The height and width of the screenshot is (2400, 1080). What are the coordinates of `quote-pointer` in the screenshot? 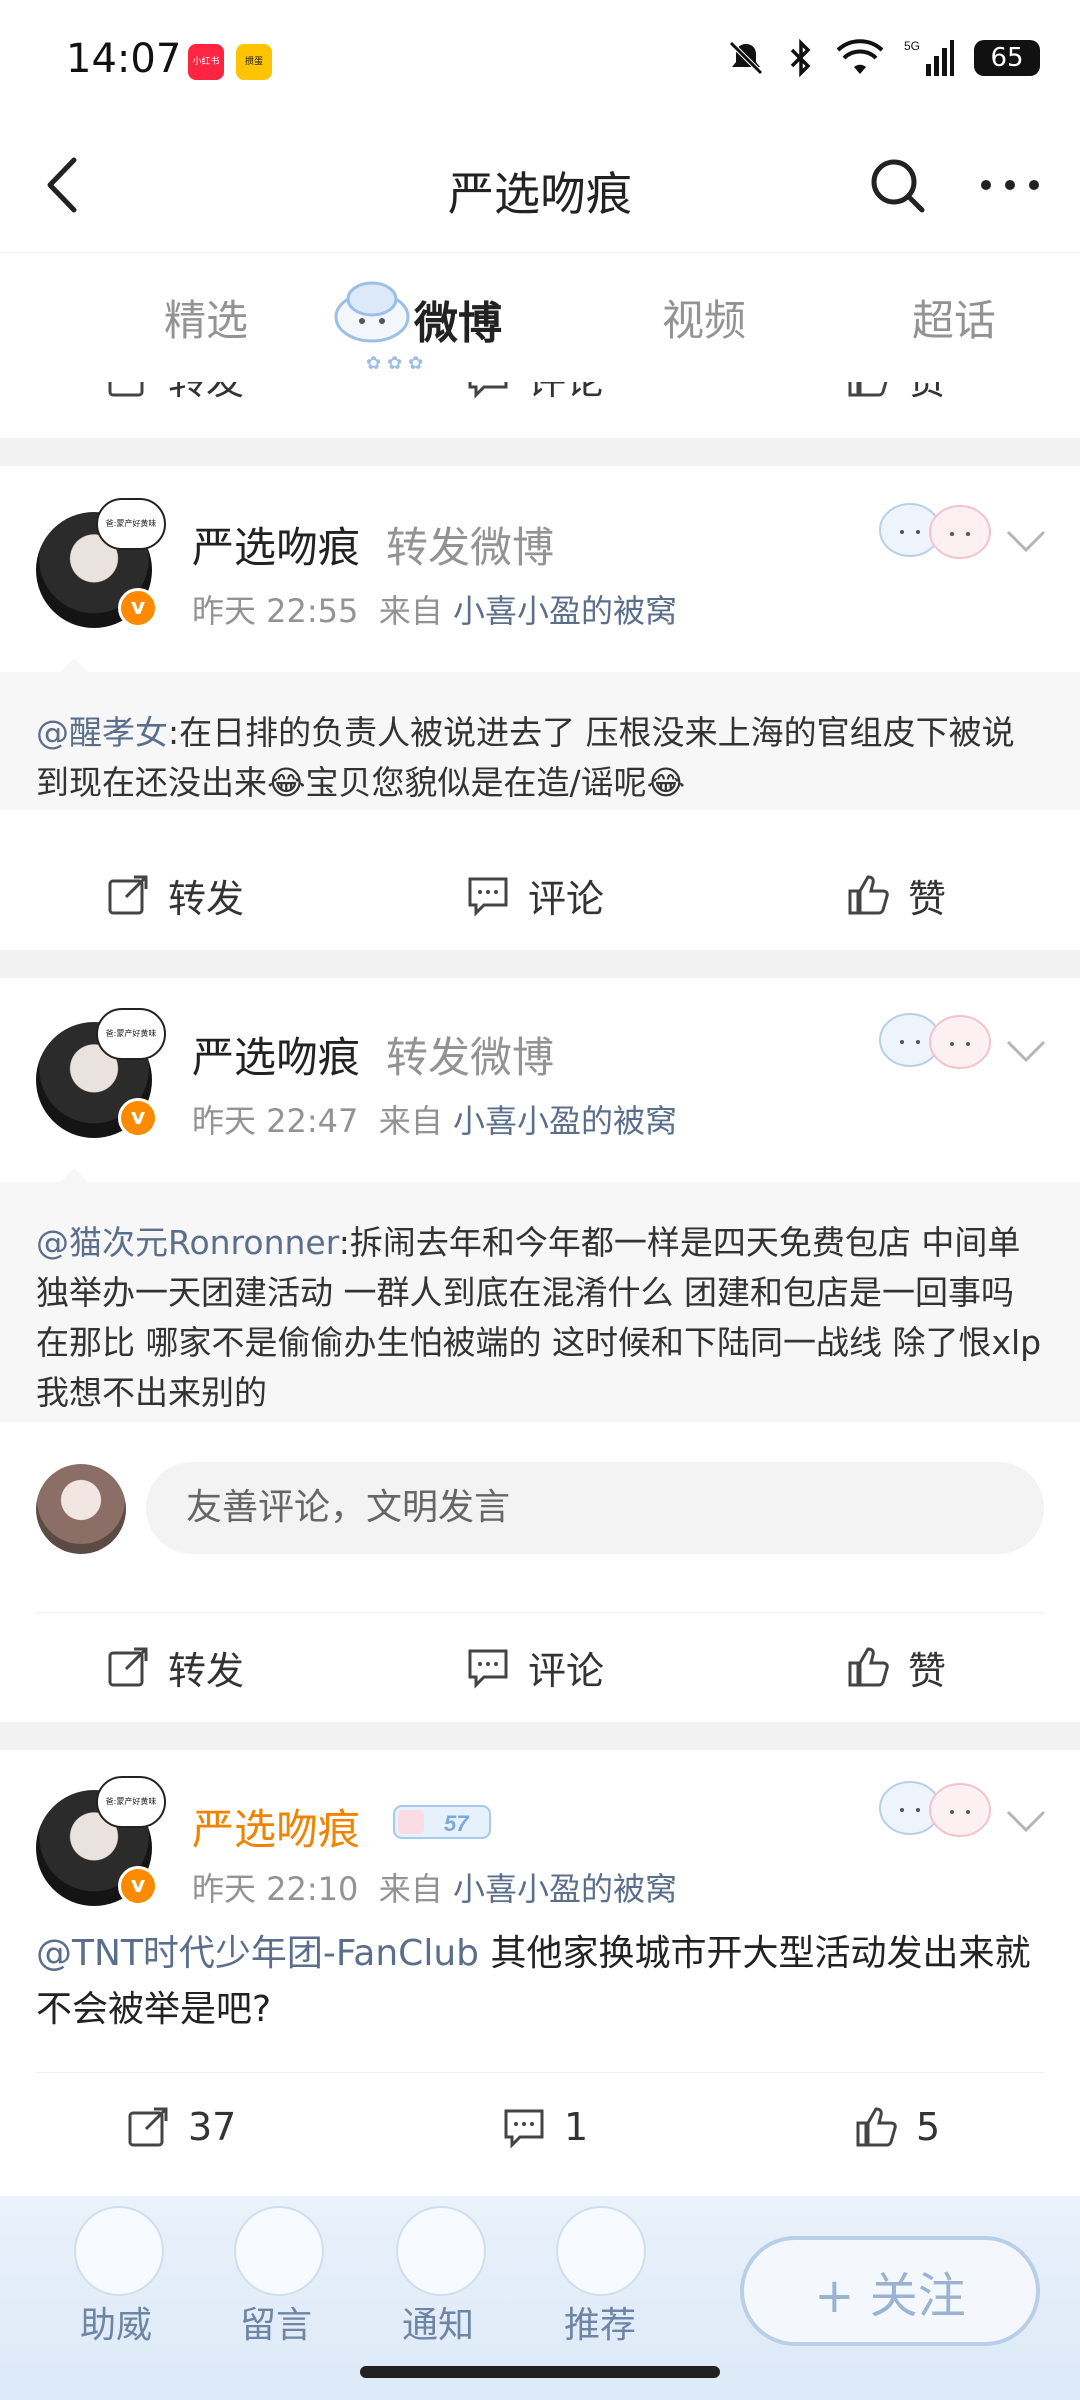 It's located at (74, 1175).